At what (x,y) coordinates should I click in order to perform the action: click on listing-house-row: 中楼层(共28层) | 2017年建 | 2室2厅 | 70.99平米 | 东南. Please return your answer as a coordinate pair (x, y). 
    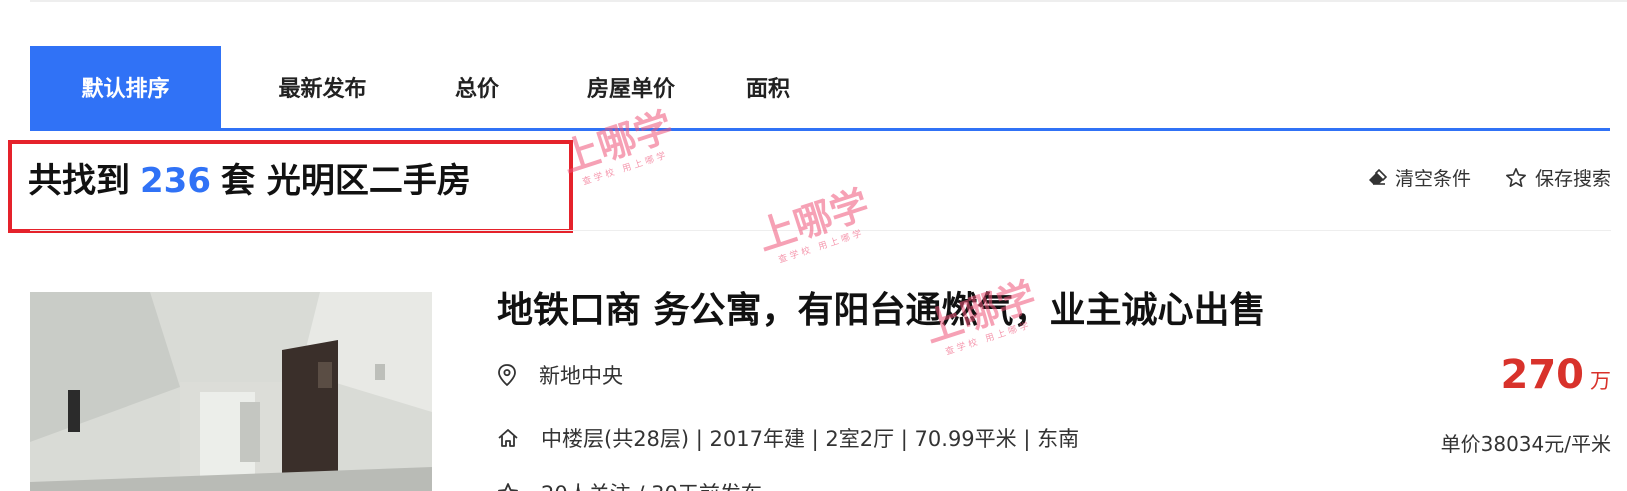
    Looking at the image, I should click on (788, 438).